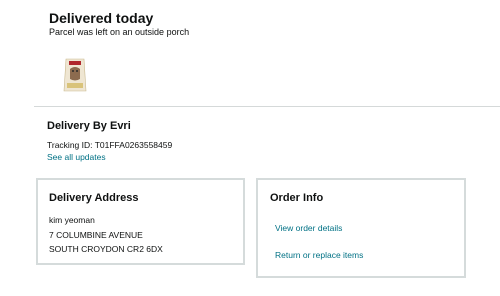 The image size is (500, 296). I want to click on view-order-details-link: View order details, so click(308, 228).